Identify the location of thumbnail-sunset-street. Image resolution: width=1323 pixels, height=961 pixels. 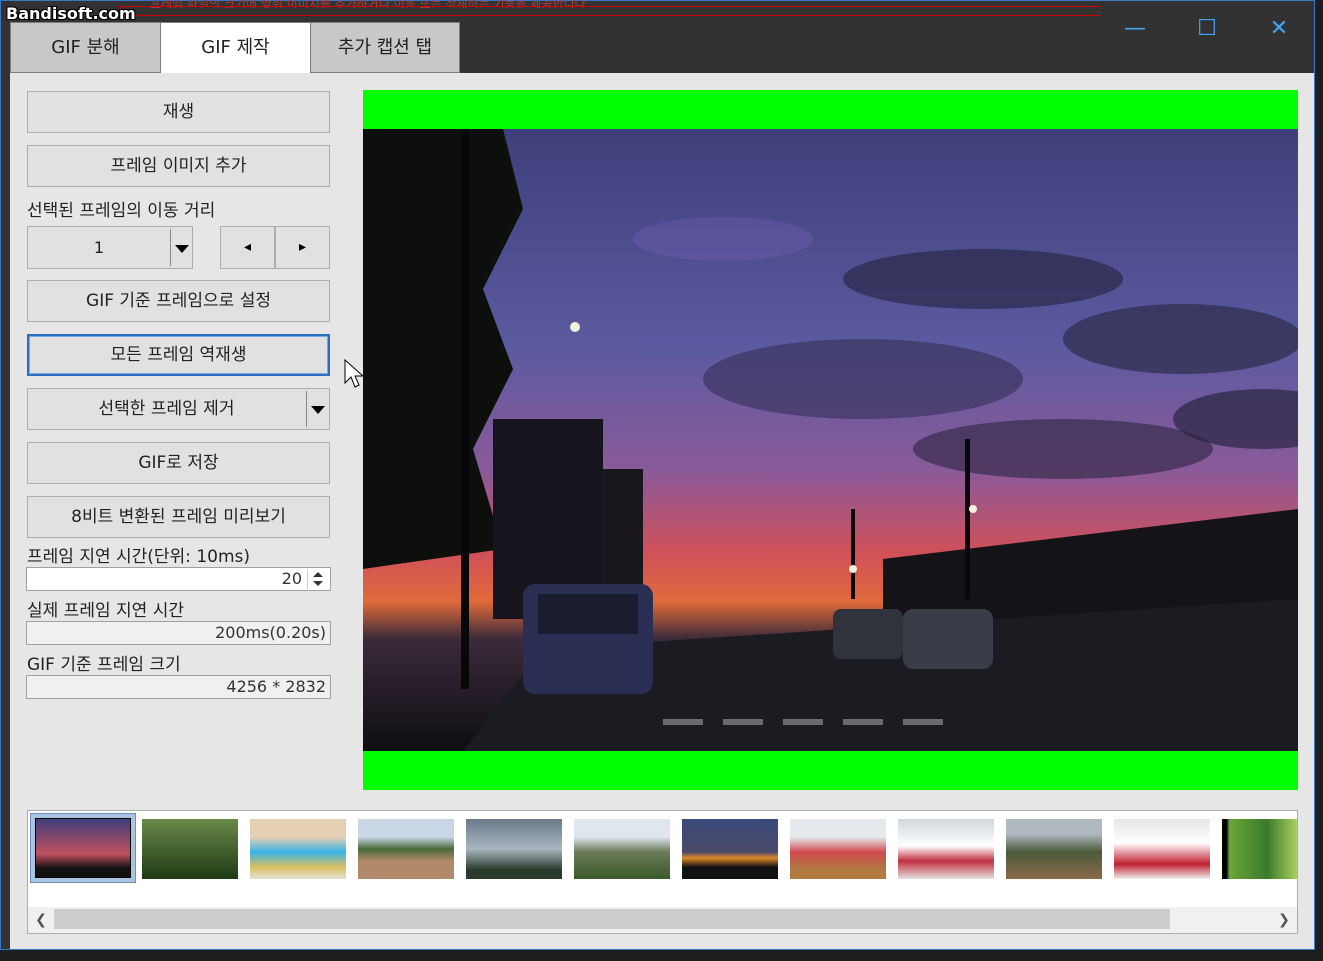
(83, 848).